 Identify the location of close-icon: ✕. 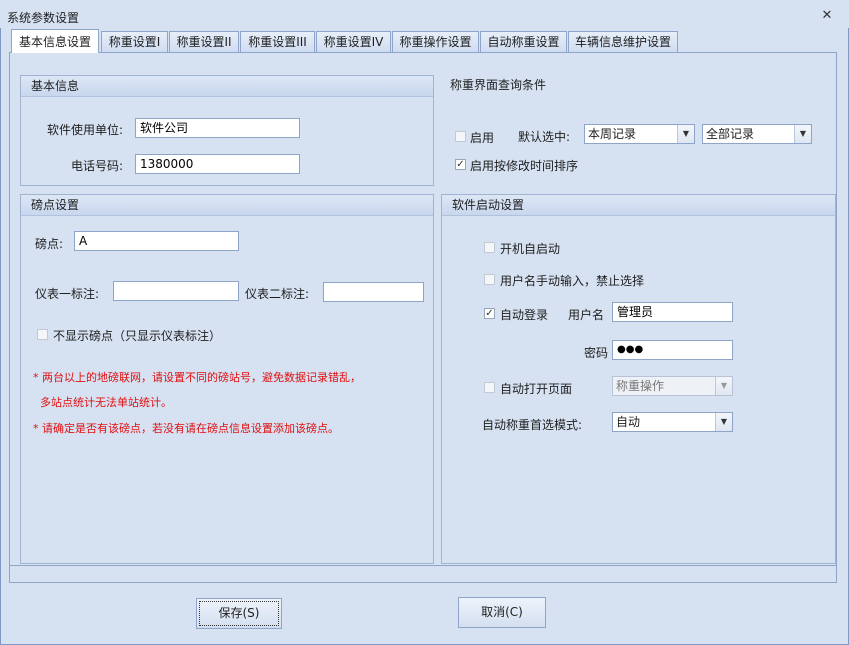
(827, 16).